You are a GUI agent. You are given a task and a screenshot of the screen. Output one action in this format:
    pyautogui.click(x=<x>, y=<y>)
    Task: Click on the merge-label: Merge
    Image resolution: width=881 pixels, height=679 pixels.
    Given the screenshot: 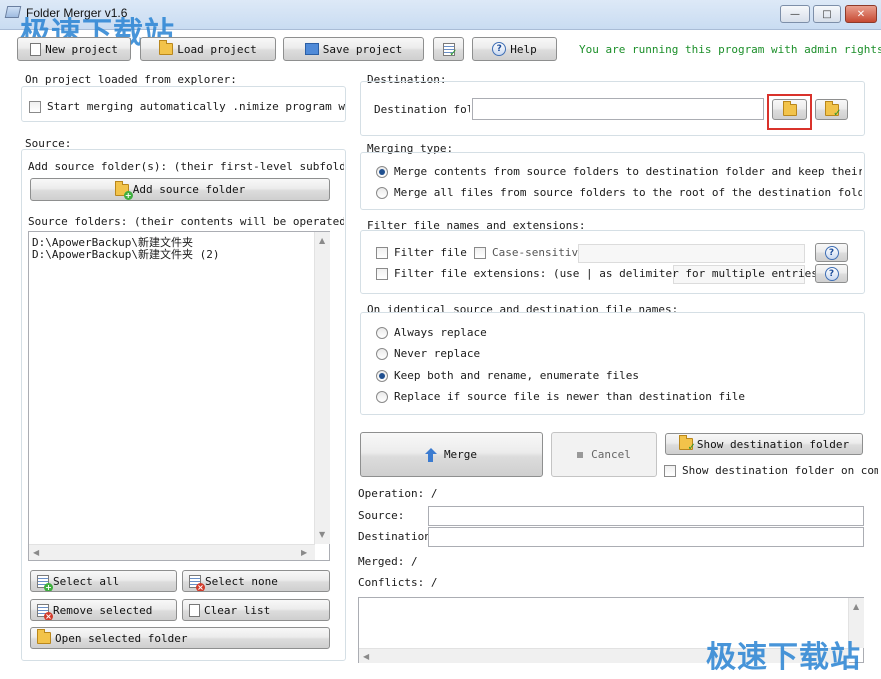 What is the action you would take?
    pyautogui.click(x=460, y=454)
    